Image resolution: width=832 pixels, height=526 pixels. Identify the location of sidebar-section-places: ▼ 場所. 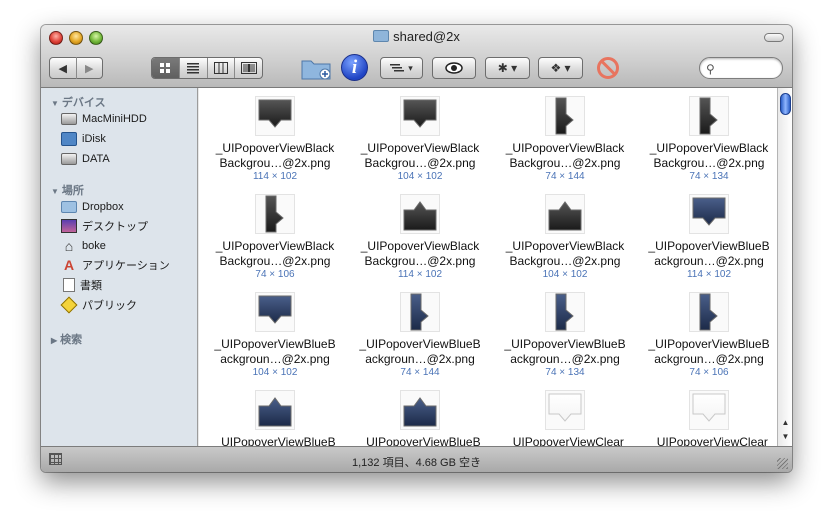
(67, 190).